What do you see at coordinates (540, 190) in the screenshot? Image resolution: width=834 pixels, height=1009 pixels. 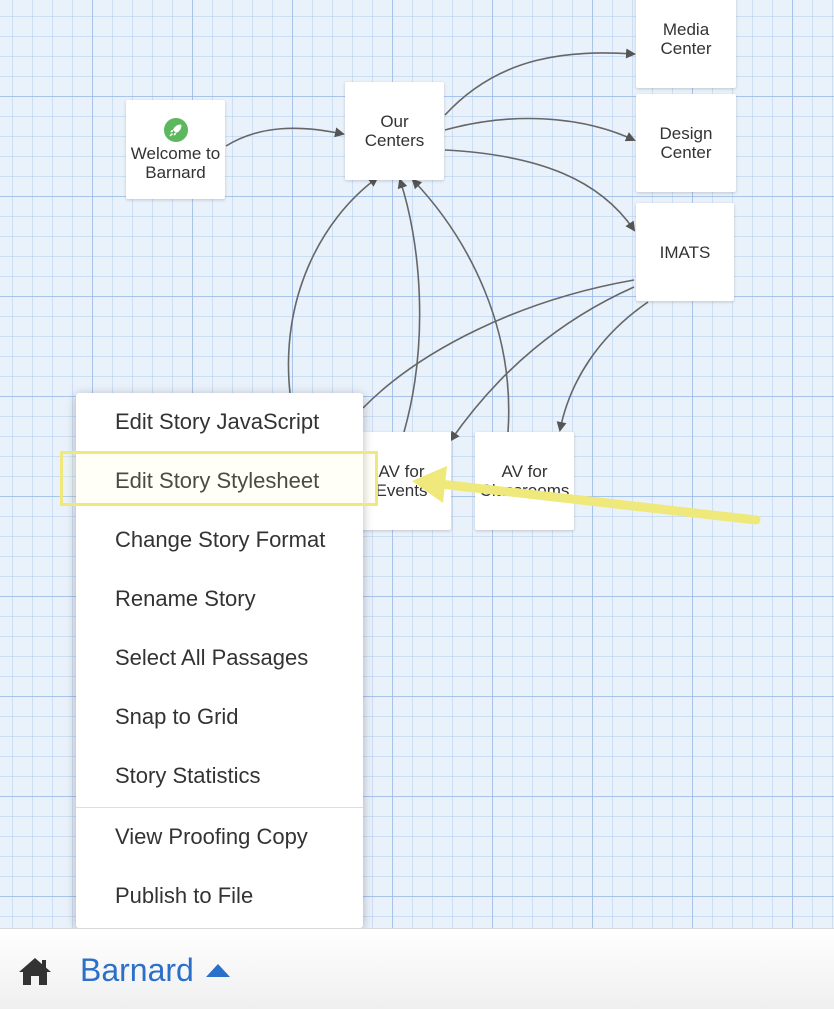 I see `link-centers-imats` at bounding box center [540, 190].